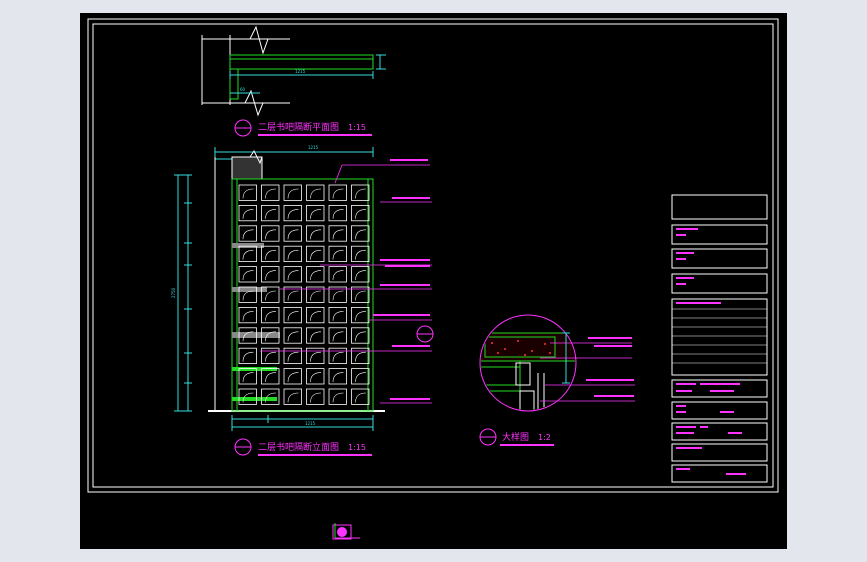  I want to click on tb-number-cell, so click(719, 473).